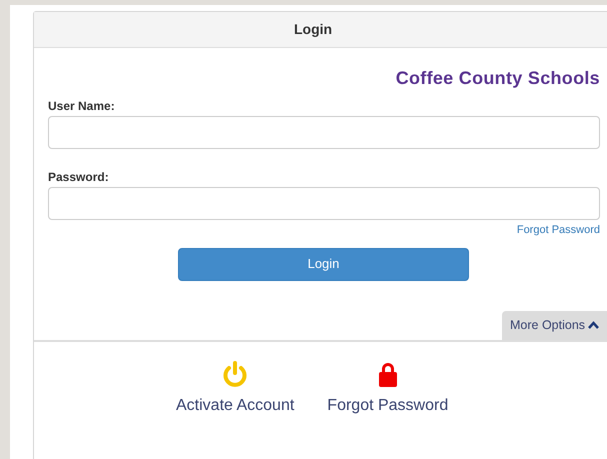 The width and height of the screenshot is (607, 459). I want to click on option-link: Forgot Password, so click(387, 406).